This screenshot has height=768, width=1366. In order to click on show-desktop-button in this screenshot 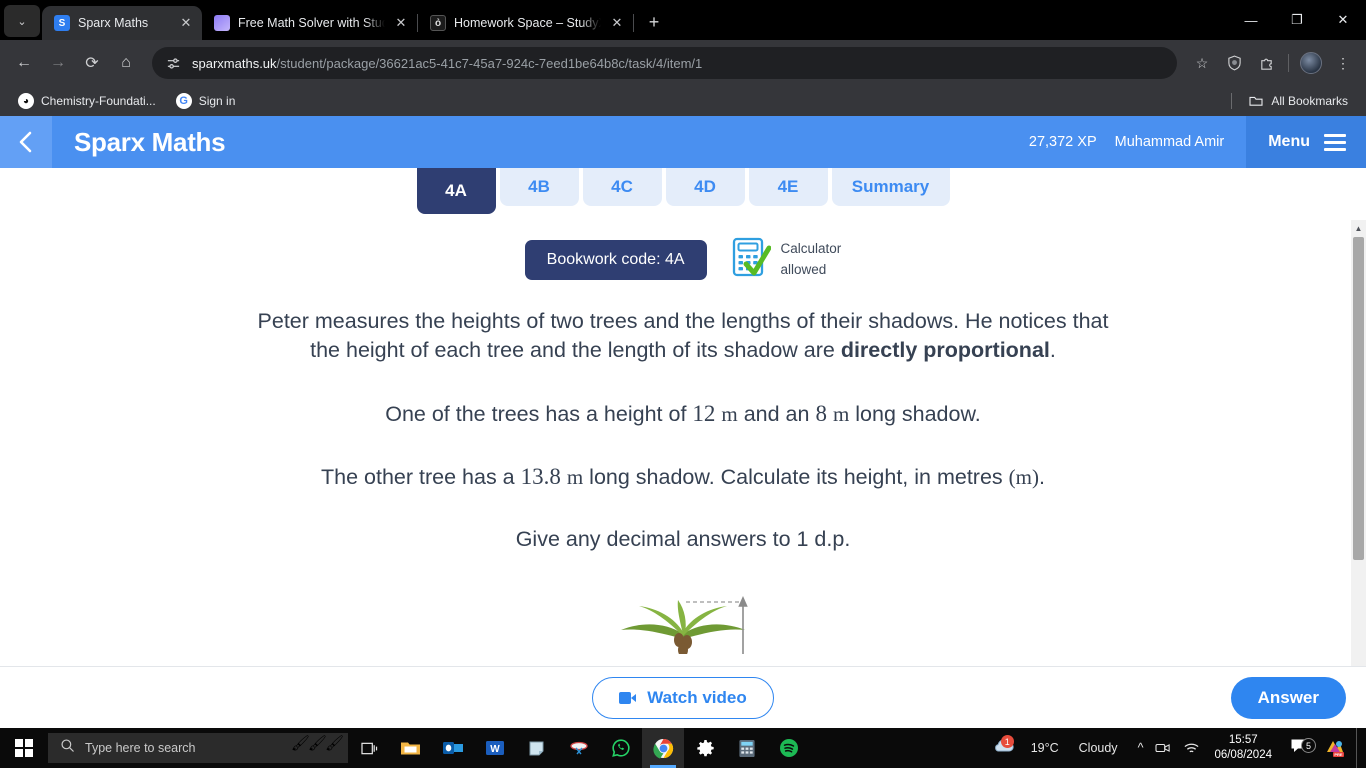, I will do `click(1359, 748)`.